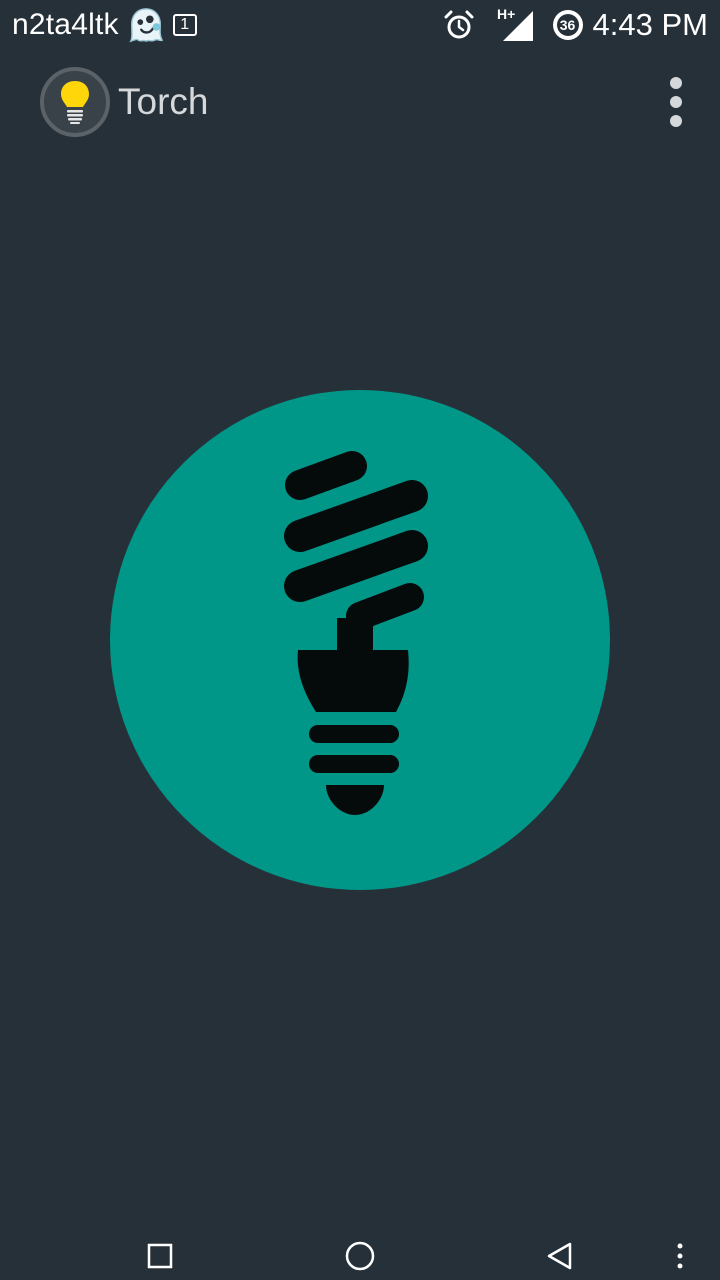 The height and width of the screenshot is (1280, 720). What do you see at coordinates (360, 102) in the screenshot?
I see `app-bar: Torch` at bounding box center [360, 102].